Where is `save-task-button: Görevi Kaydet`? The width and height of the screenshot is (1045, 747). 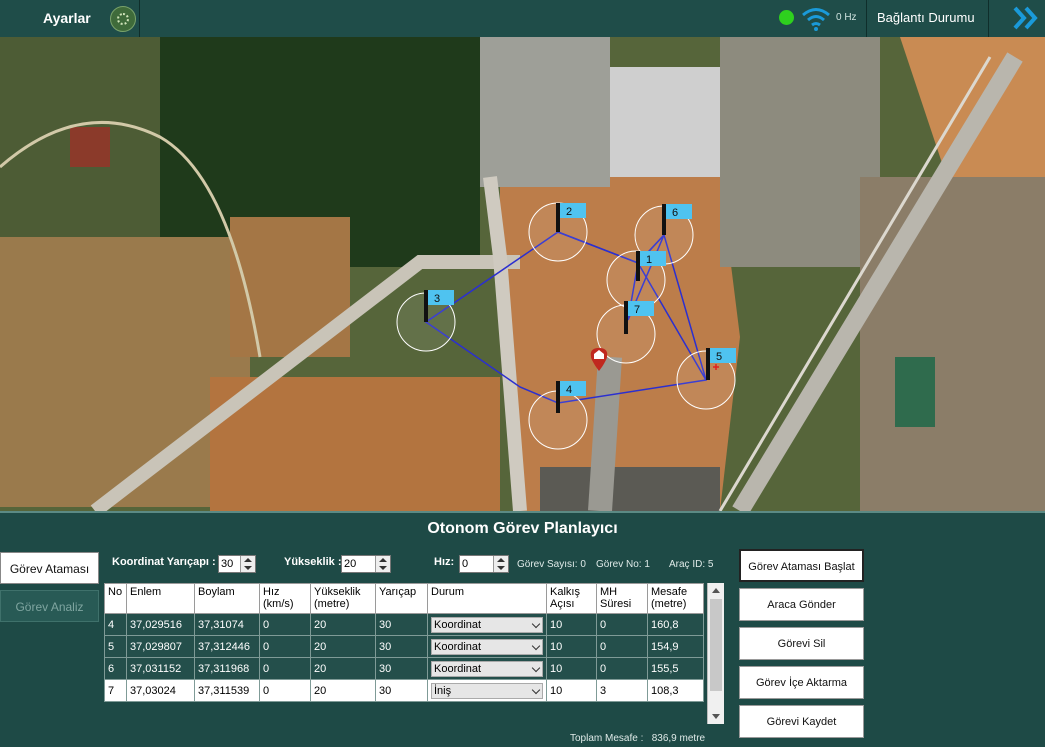 save-task-button: Görevi Kaydet is located at coordinates (801, 721).